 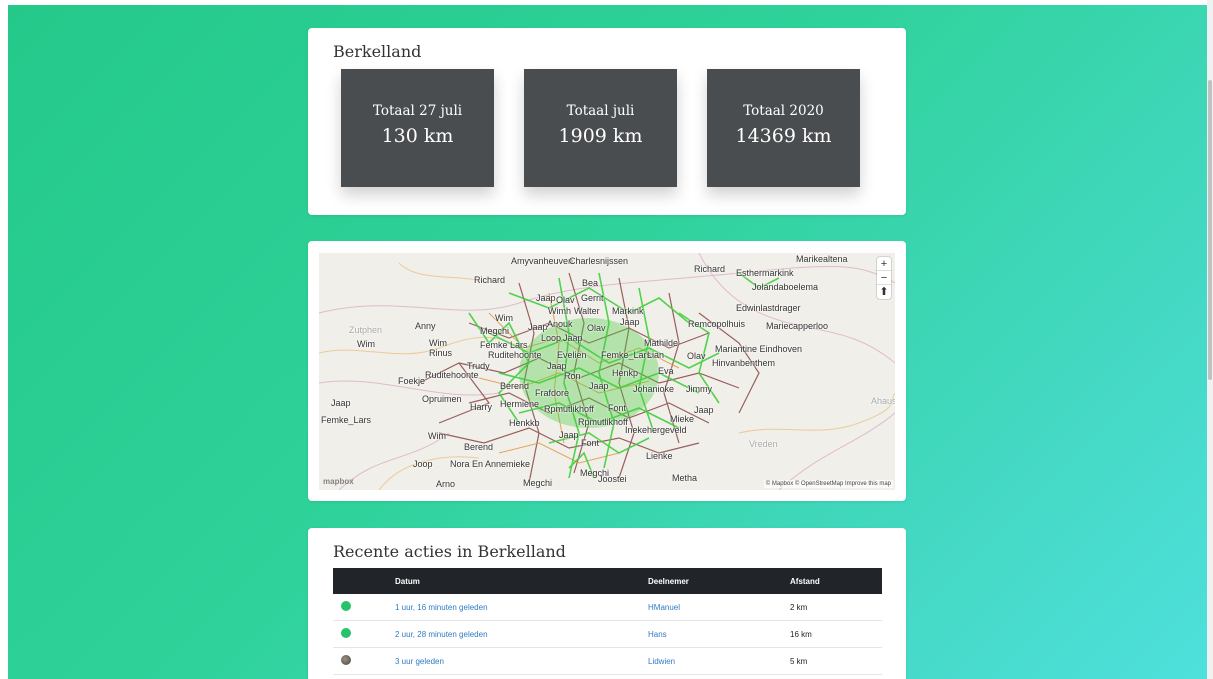 I want to click on map-label: Mariantine Eindhoven, so click(x=759, y=349).